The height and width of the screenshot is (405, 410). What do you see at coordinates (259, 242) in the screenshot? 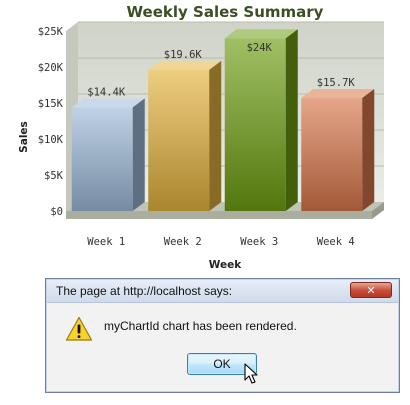
I see `x-tick-label: Week 3` at bounding box center [259, 242].